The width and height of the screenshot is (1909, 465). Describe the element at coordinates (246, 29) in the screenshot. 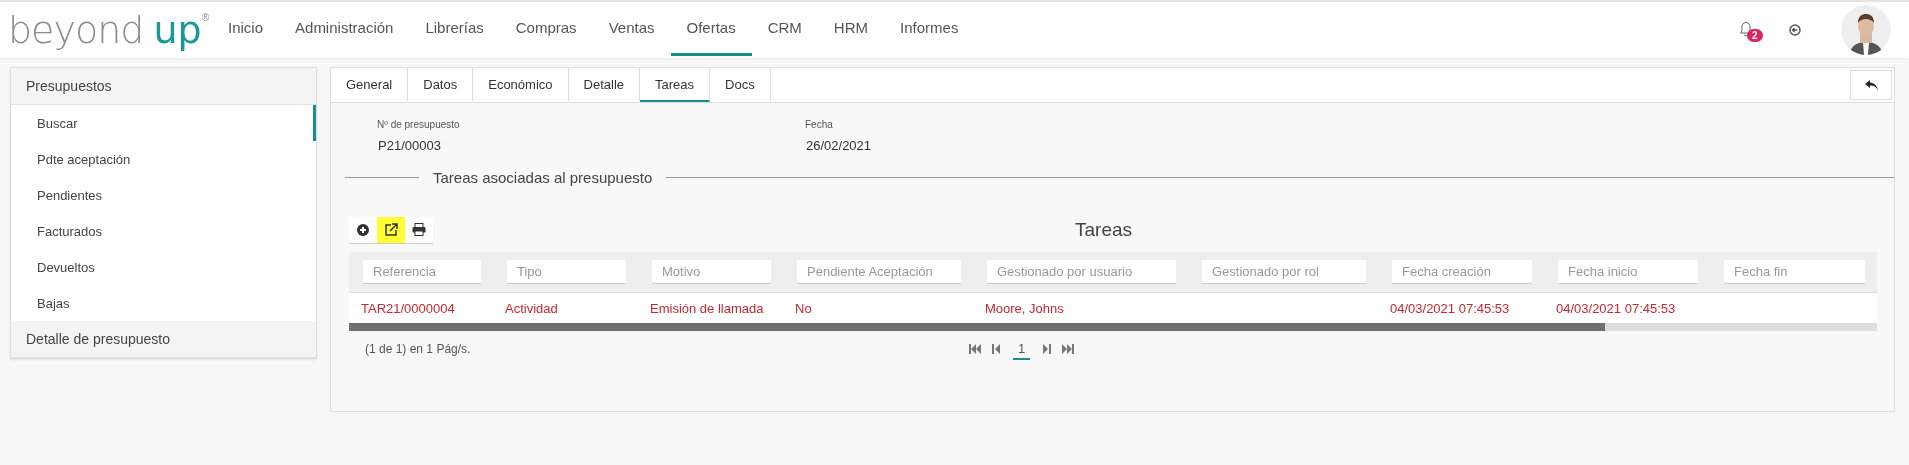

I see `nav-item: Inicio` at that location.